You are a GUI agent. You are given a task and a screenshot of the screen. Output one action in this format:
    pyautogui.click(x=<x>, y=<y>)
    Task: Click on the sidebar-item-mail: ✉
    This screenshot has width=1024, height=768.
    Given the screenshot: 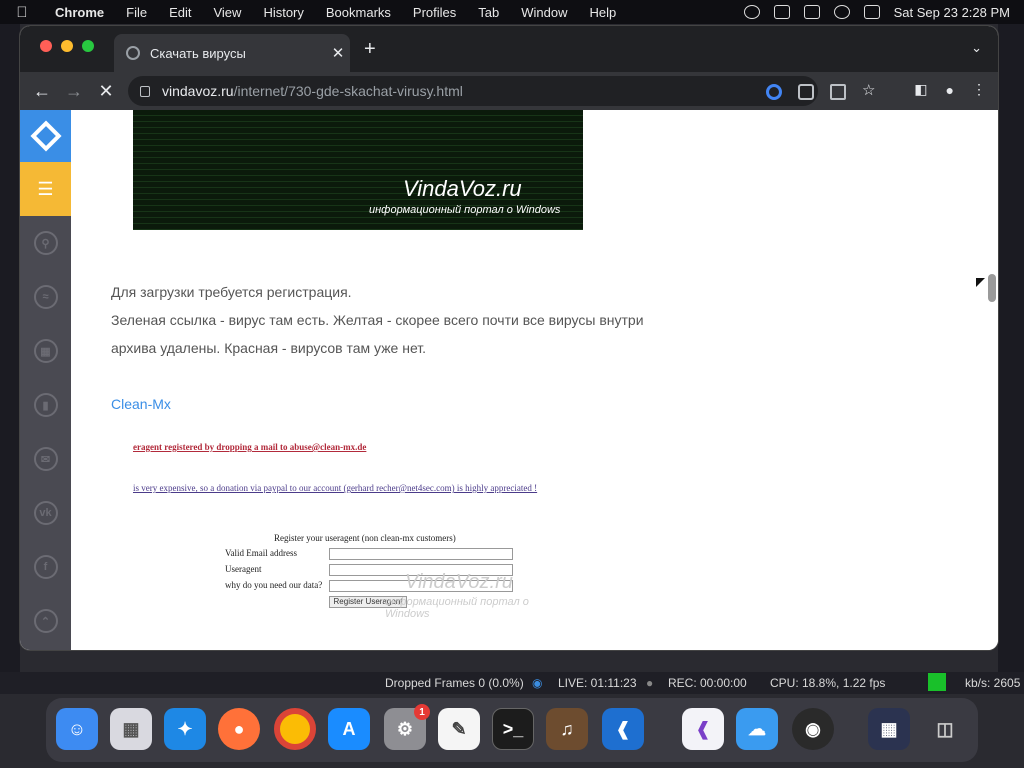 What is the action you would take?
    pyautogui.click(x=45, y=459)
    